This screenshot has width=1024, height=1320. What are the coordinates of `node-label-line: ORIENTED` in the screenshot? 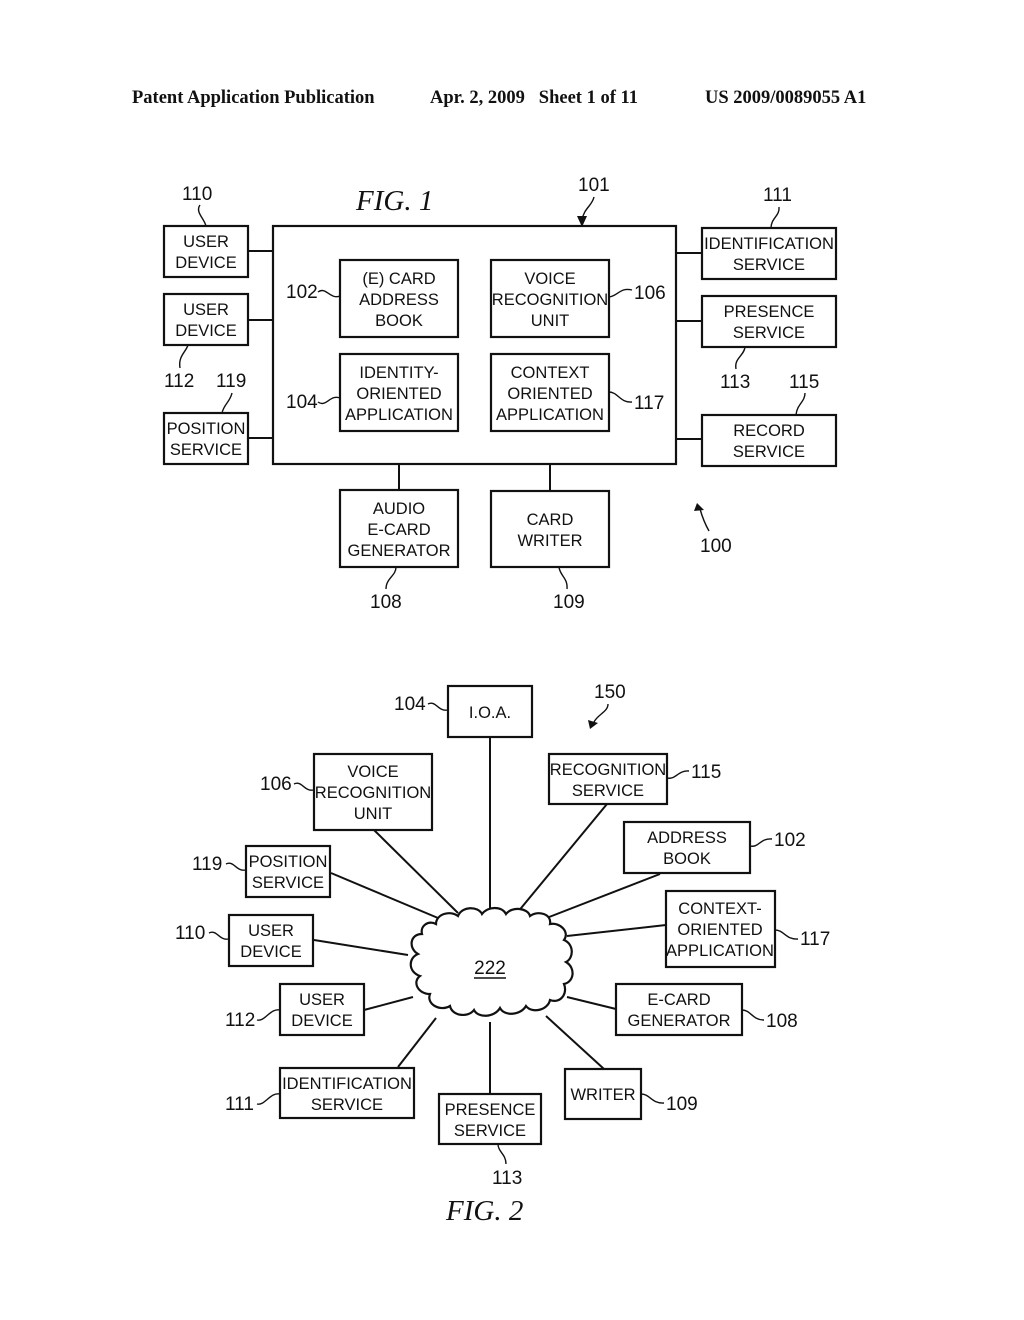 It's located at (719, 930).